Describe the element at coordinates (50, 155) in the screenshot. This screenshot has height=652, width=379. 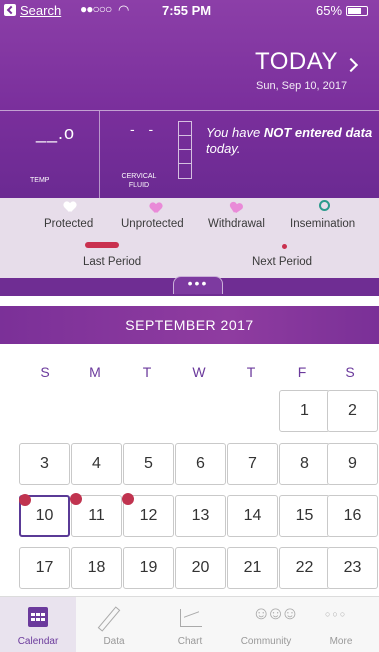
I see `temp-metric: __.o TEMP` at that location.